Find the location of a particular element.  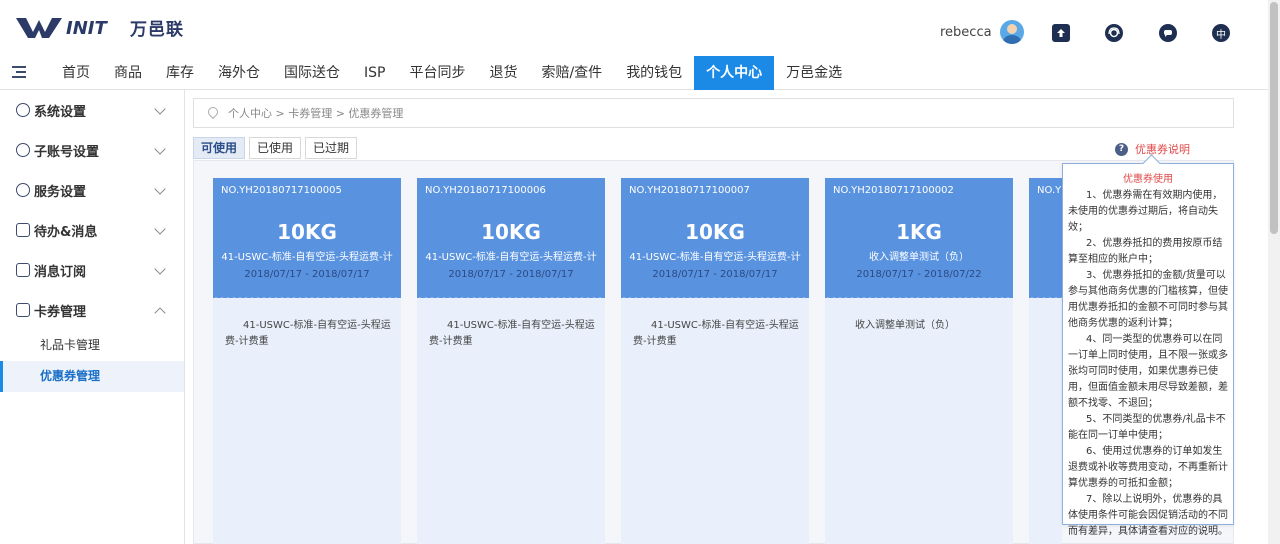

chevron-up-icon is located at coordinates (160, 313).